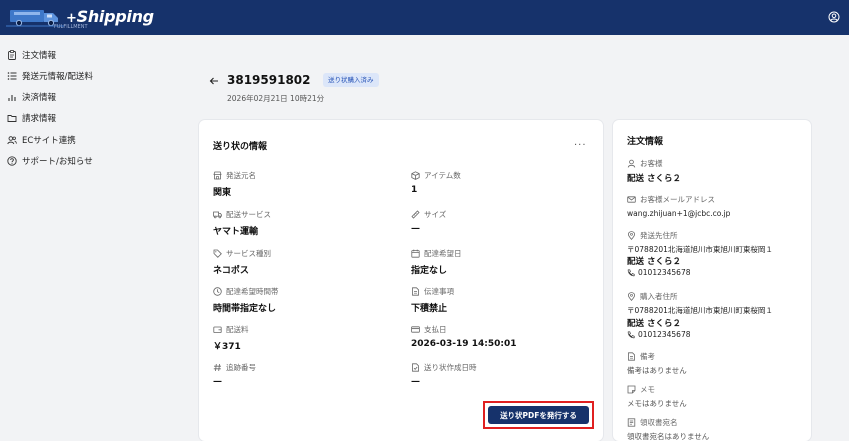 The image size is (849, 441). What do you see at coordinates (12, 76) in the screenshot?
I see `list-icon` at bounding box center [12, 76].